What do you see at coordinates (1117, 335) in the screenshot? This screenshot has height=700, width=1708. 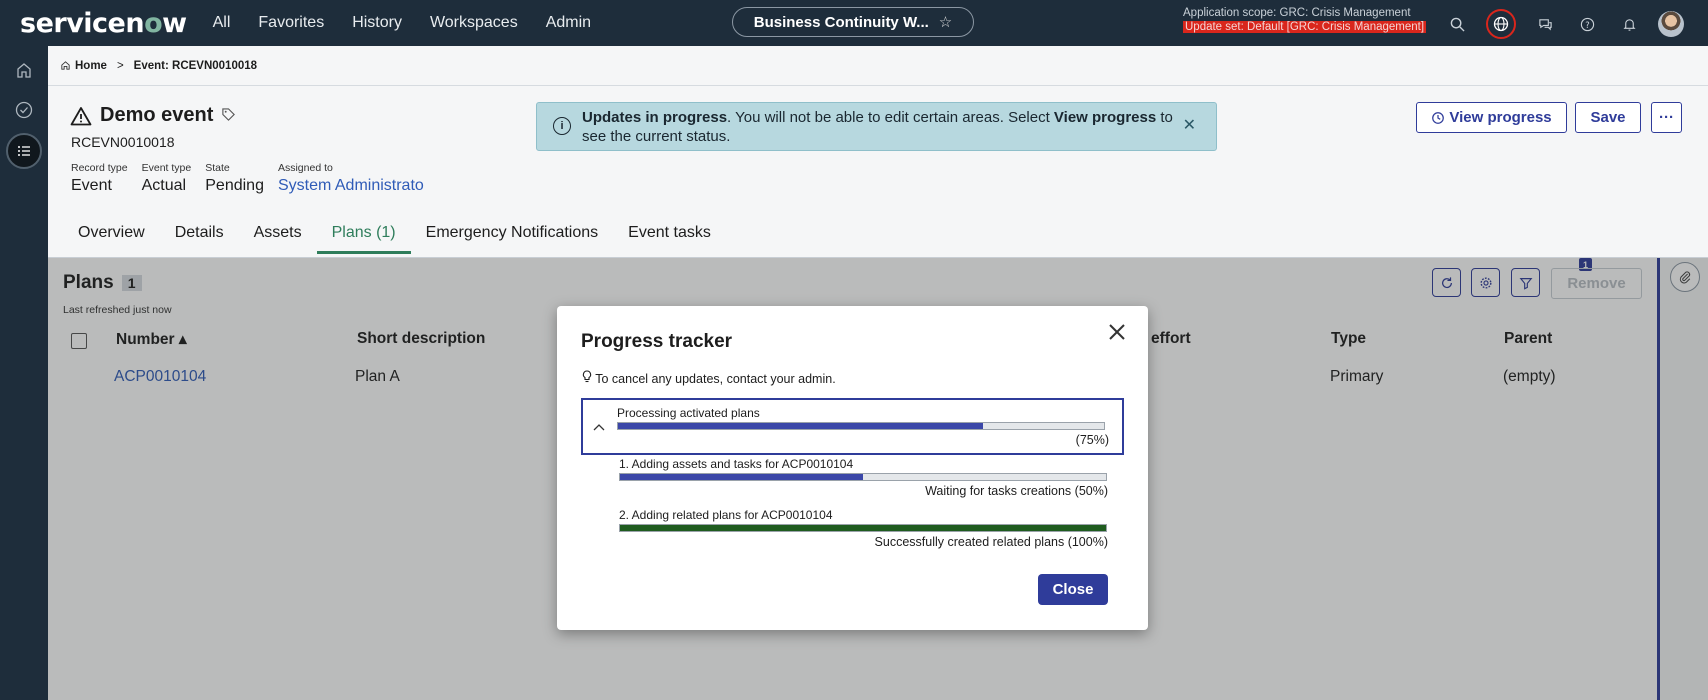 I see `modal-close-icon` at bounding box center [1117, 335].